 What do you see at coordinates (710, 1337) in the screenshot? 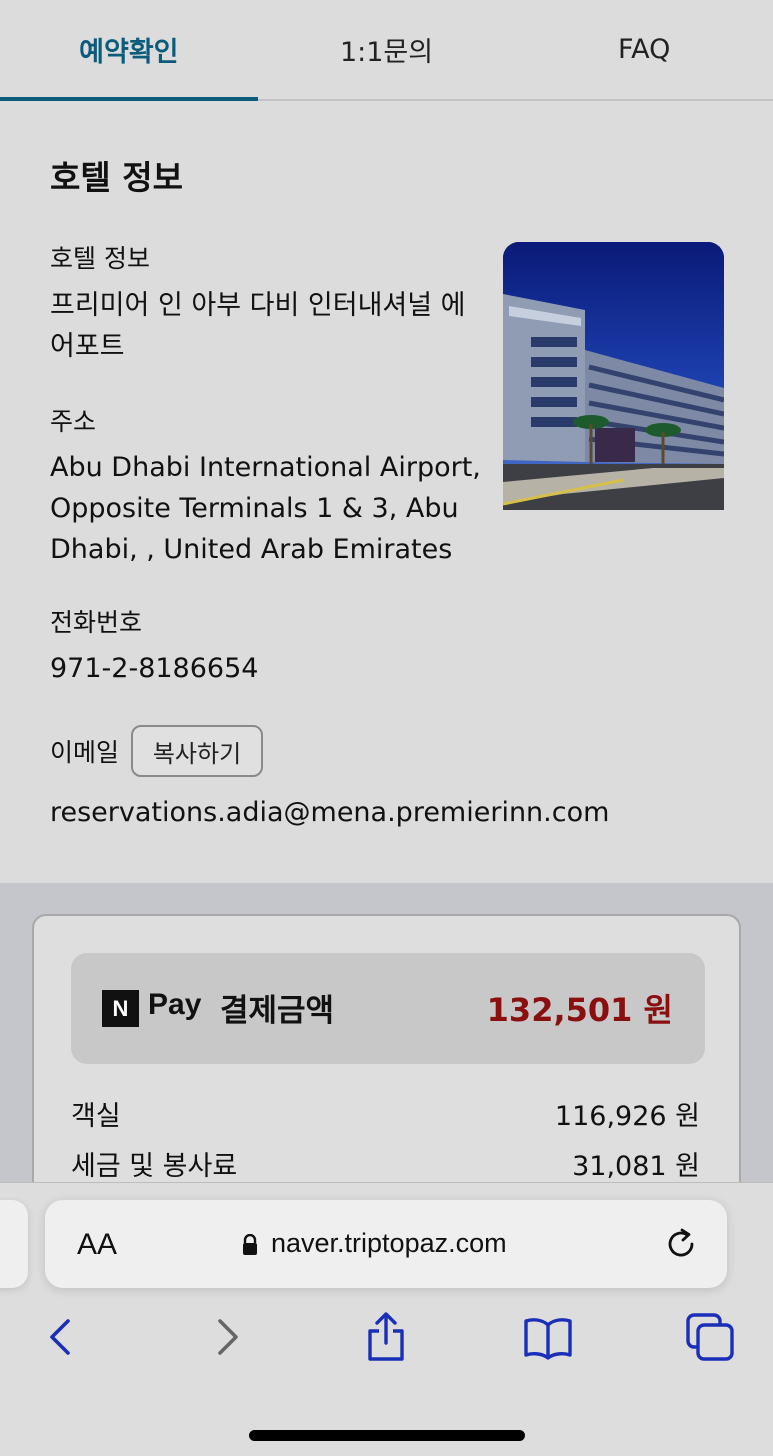
I see `tabs-icon` at bounding box center [710, 1337].